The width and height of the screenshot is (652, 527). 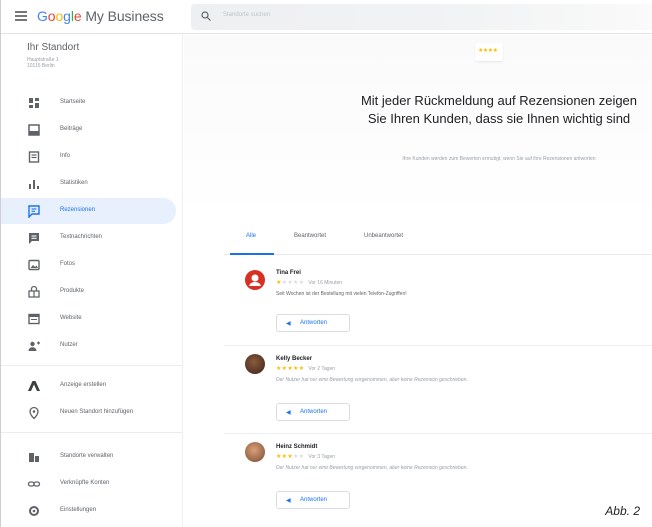 What do you see at coordinates (43, 63) in the screenshot?
I see `location-address: Hauptstraße 1 10115 Berlin` at bounding box center [43, 63].